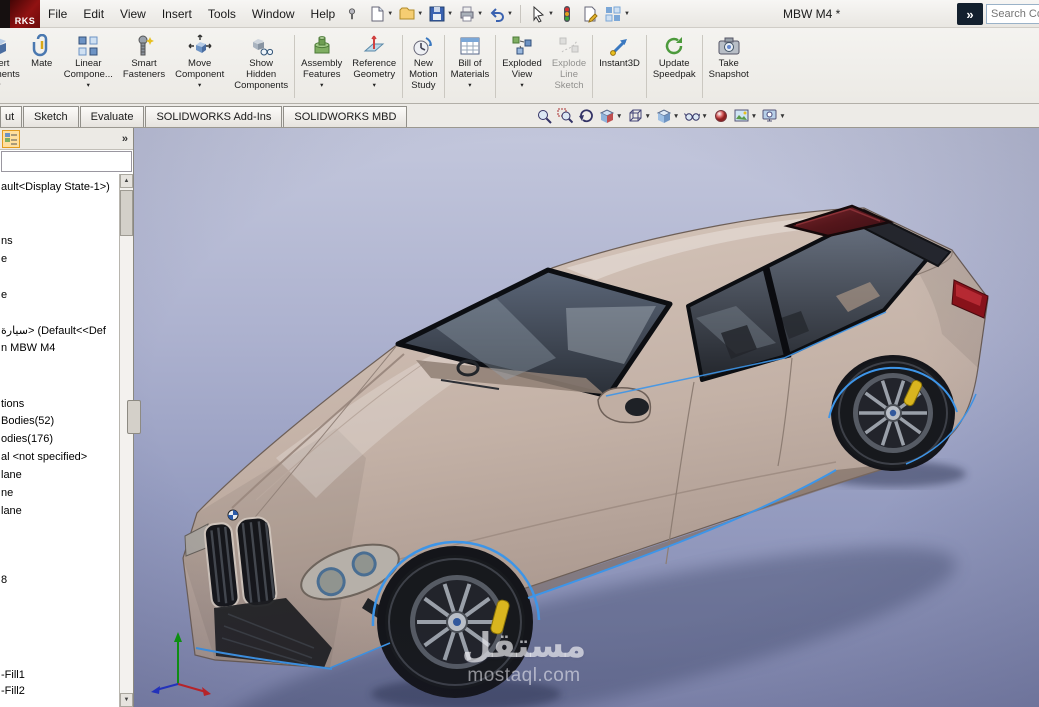 This screenshot has width=1039, height=707. Describe the element at coordinates (696, 116) in the screenshot. I see `hide-show-items-icon: ▼` at that location.